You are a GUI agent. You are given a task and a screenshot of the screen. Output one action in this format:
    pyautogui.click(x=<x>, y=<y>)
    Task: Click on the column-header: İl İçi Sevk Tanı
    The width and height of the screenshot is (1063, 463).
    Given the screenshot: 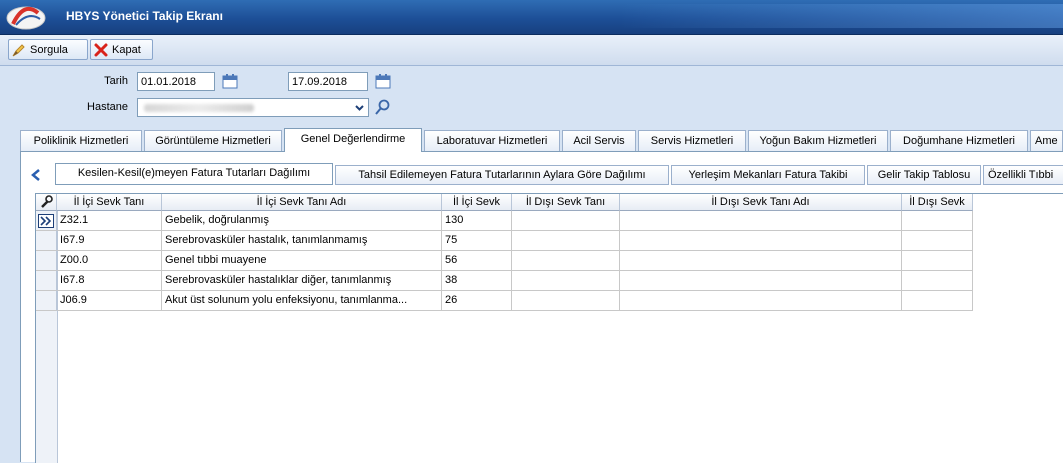 What is the action you would take?
    pyautogui.click(x=109, y=202)
    